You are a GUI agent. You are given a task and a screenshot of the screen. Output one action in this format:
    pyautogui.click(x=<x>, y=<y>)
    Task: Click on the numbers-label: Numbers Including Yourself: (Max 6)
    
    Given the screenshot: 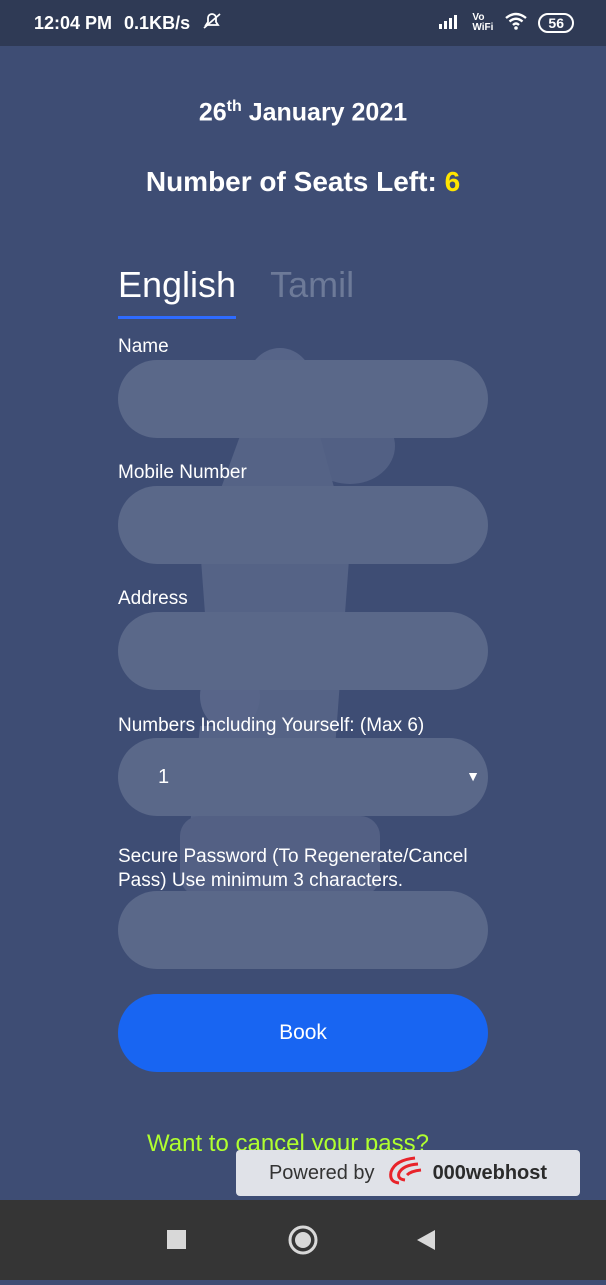 What is the action you would take?
    pyautogui.click(x=271, y=725)
    